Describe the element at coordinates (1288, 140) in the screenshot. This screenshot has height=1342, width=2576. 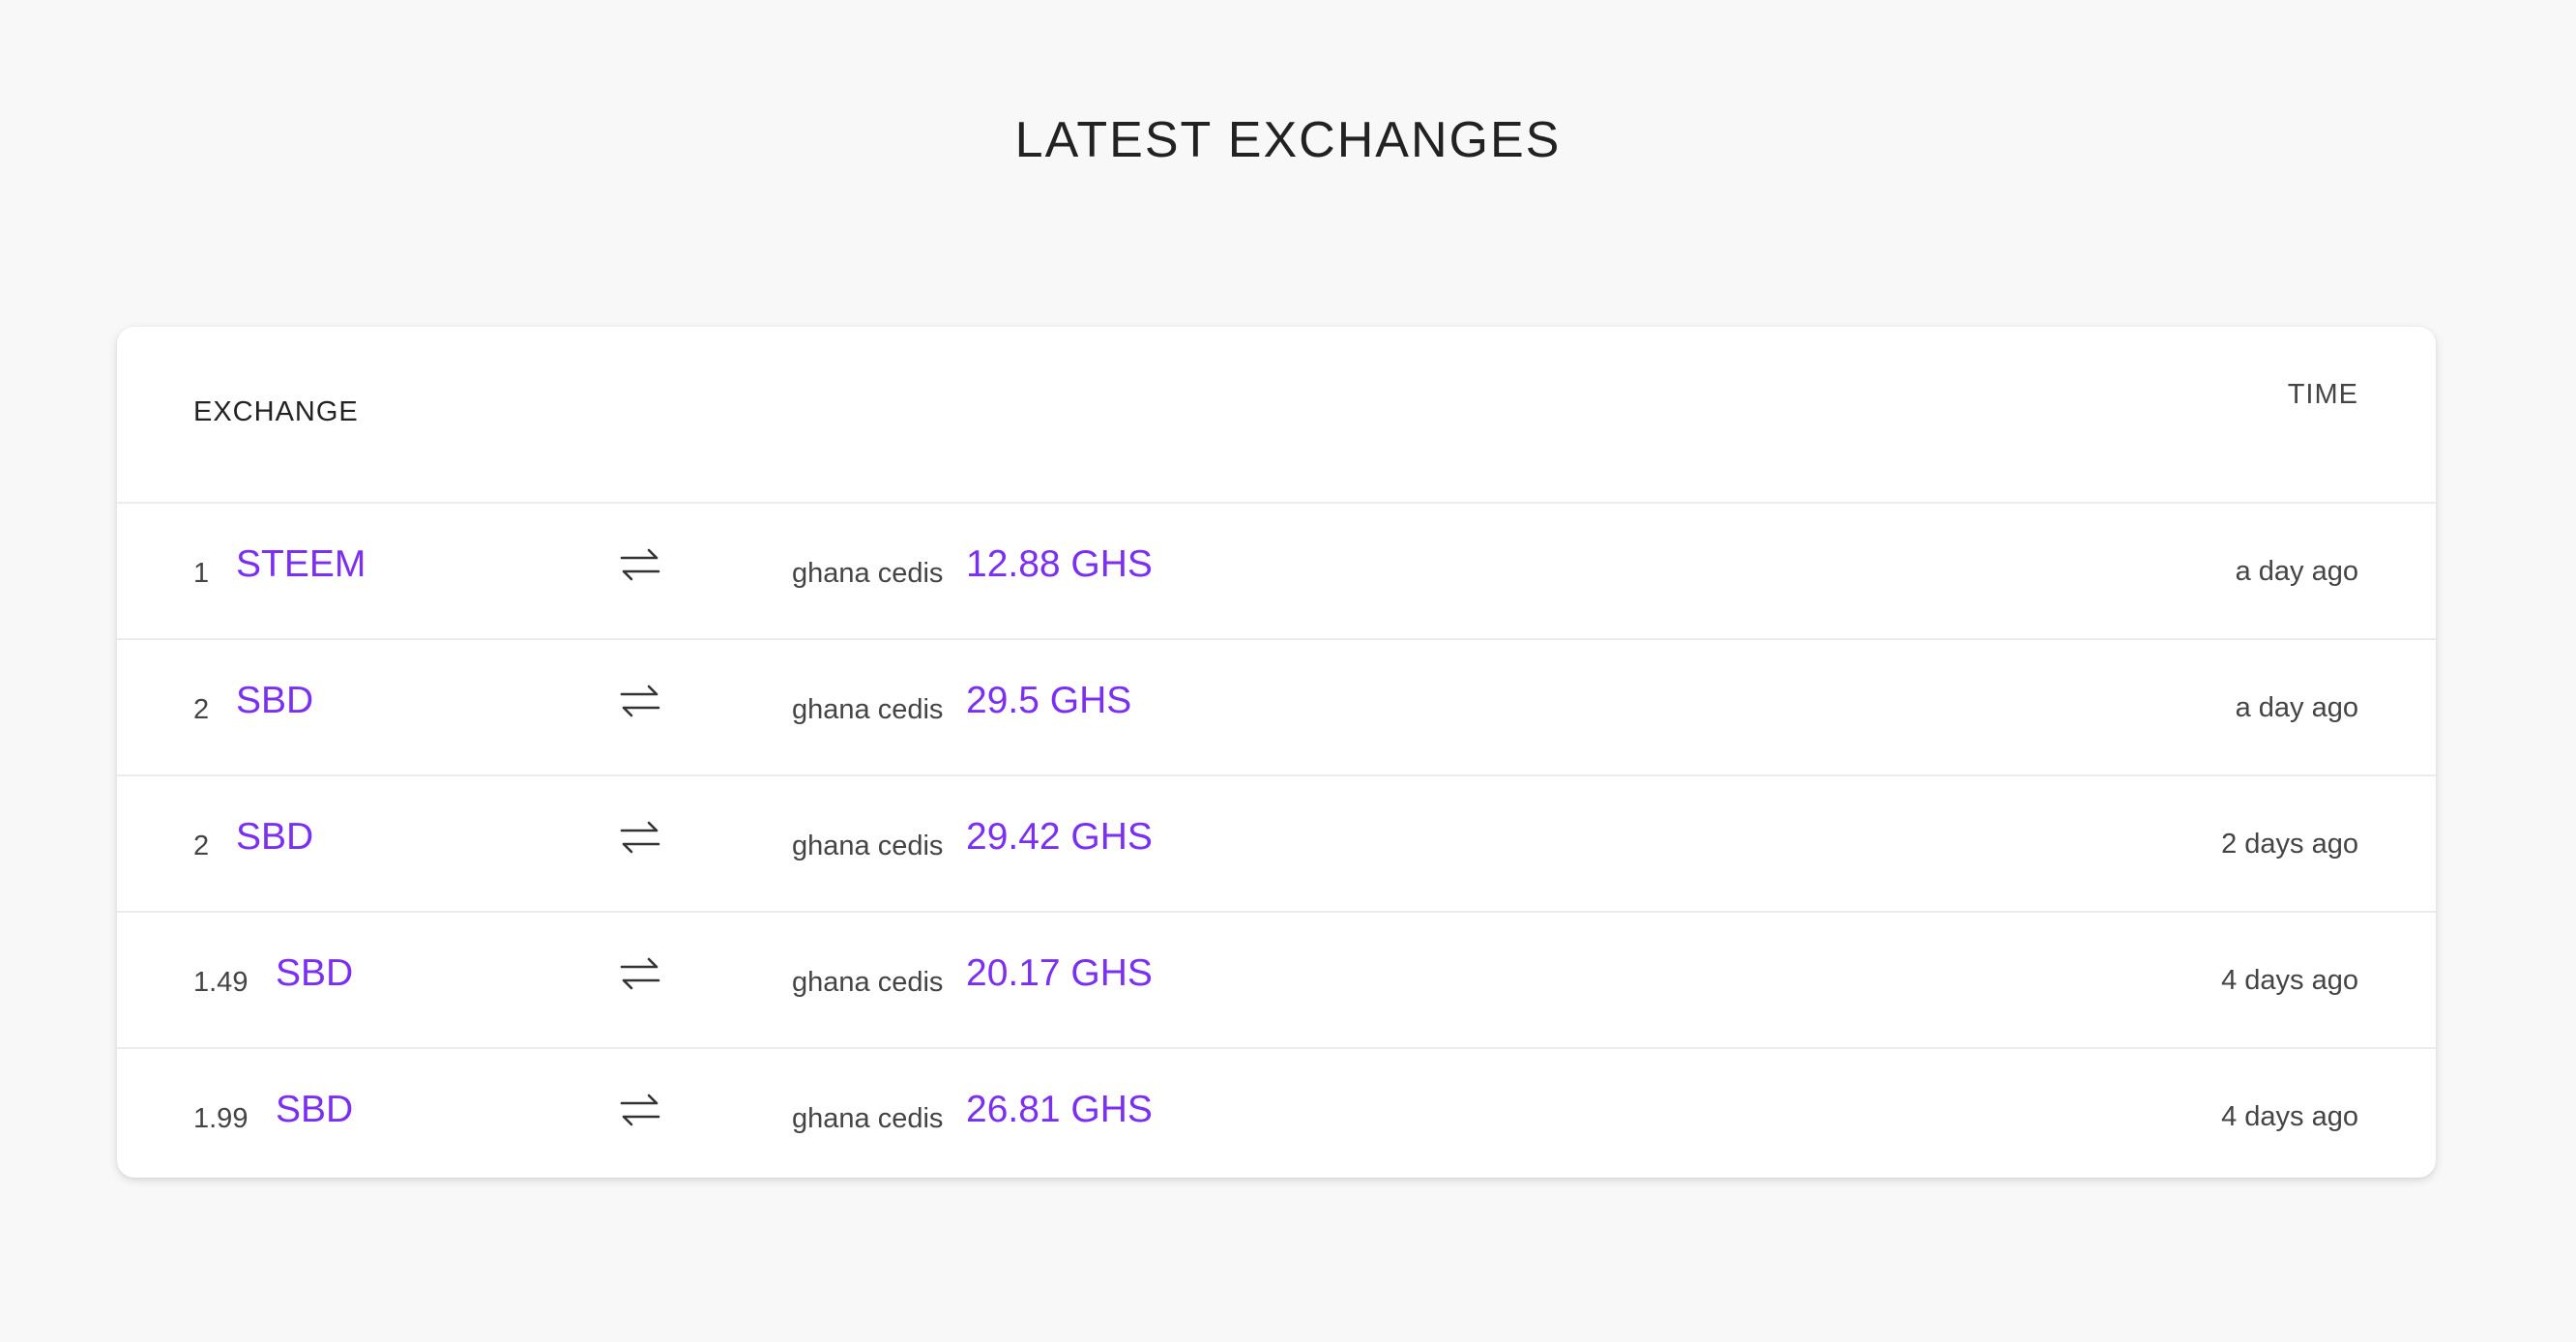
I see `page-title: LATEST EXCHANGES` at that location.